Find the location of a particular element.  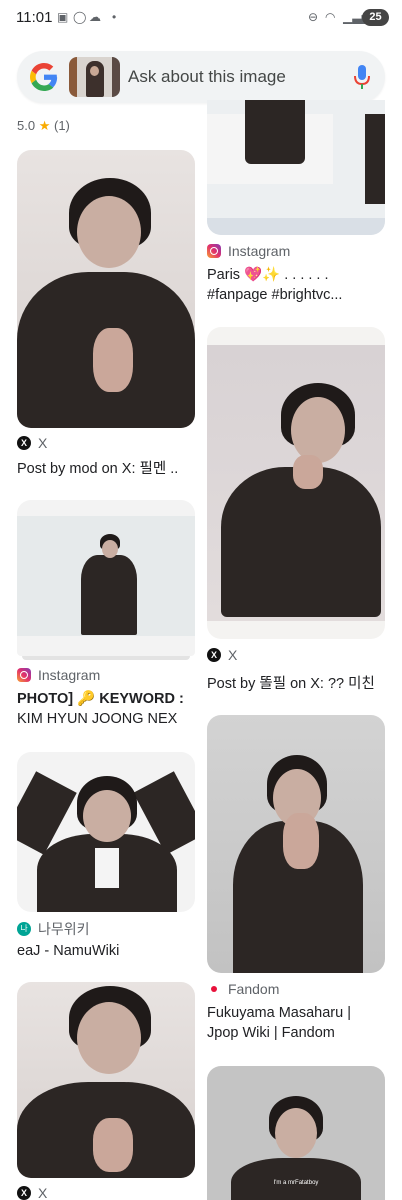

result-title: Post by 똘필 on X: ?? 미친 is located at coordinates (297, 684).